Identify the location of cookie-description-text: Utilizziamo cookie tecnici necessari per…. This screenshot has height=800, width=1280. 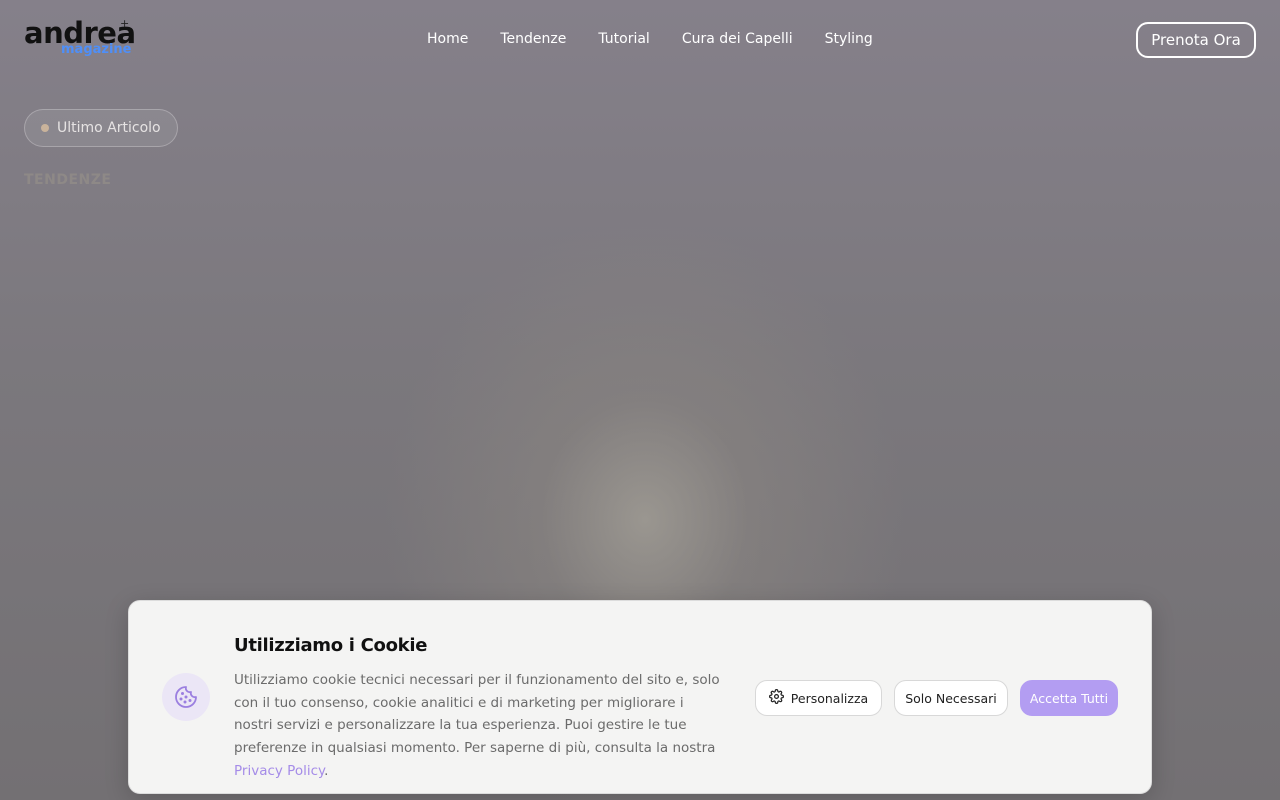
(477, 714).